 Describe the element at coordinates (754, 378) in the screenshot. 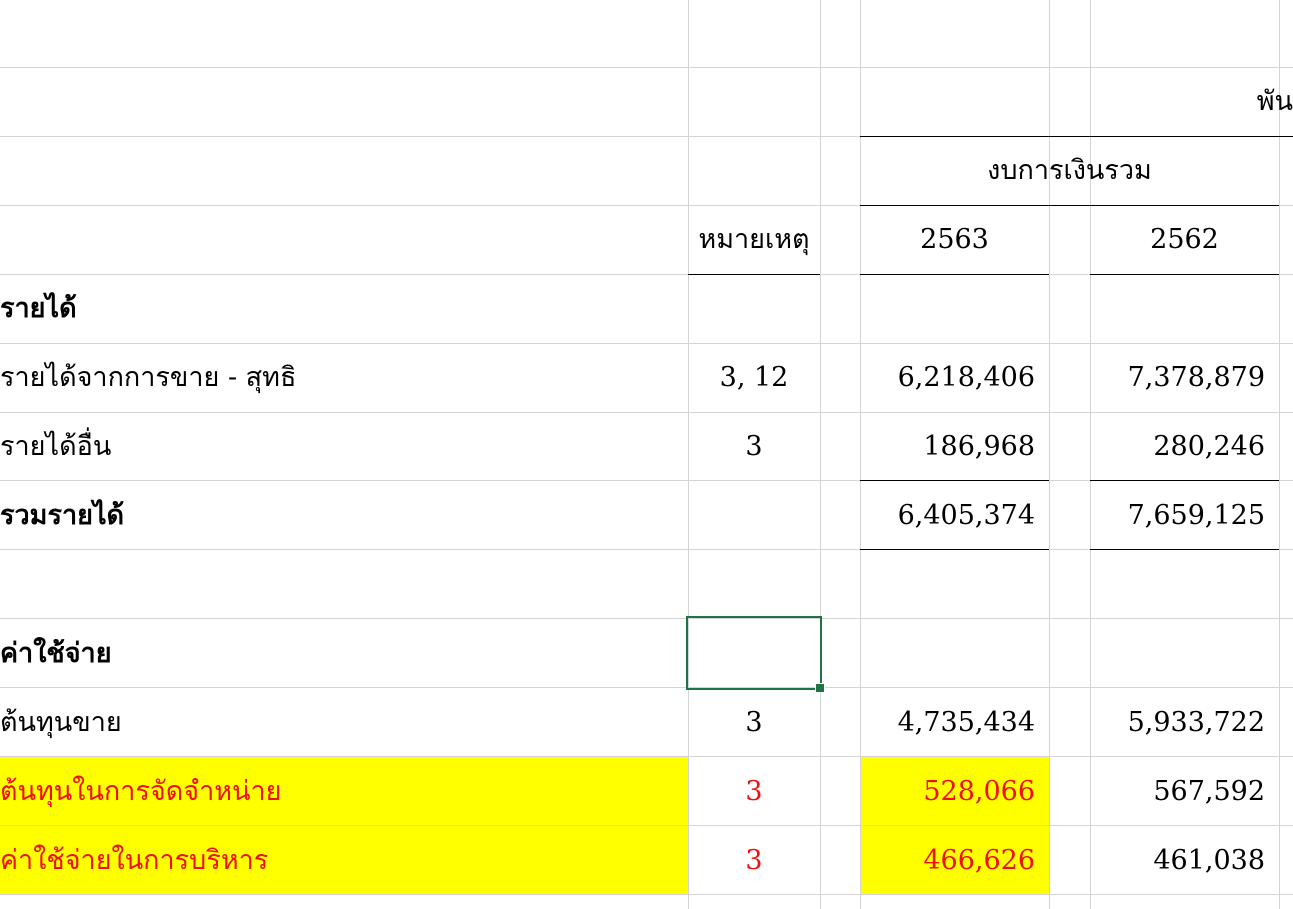

I see `row-note-cell: 3, 12` at that location.